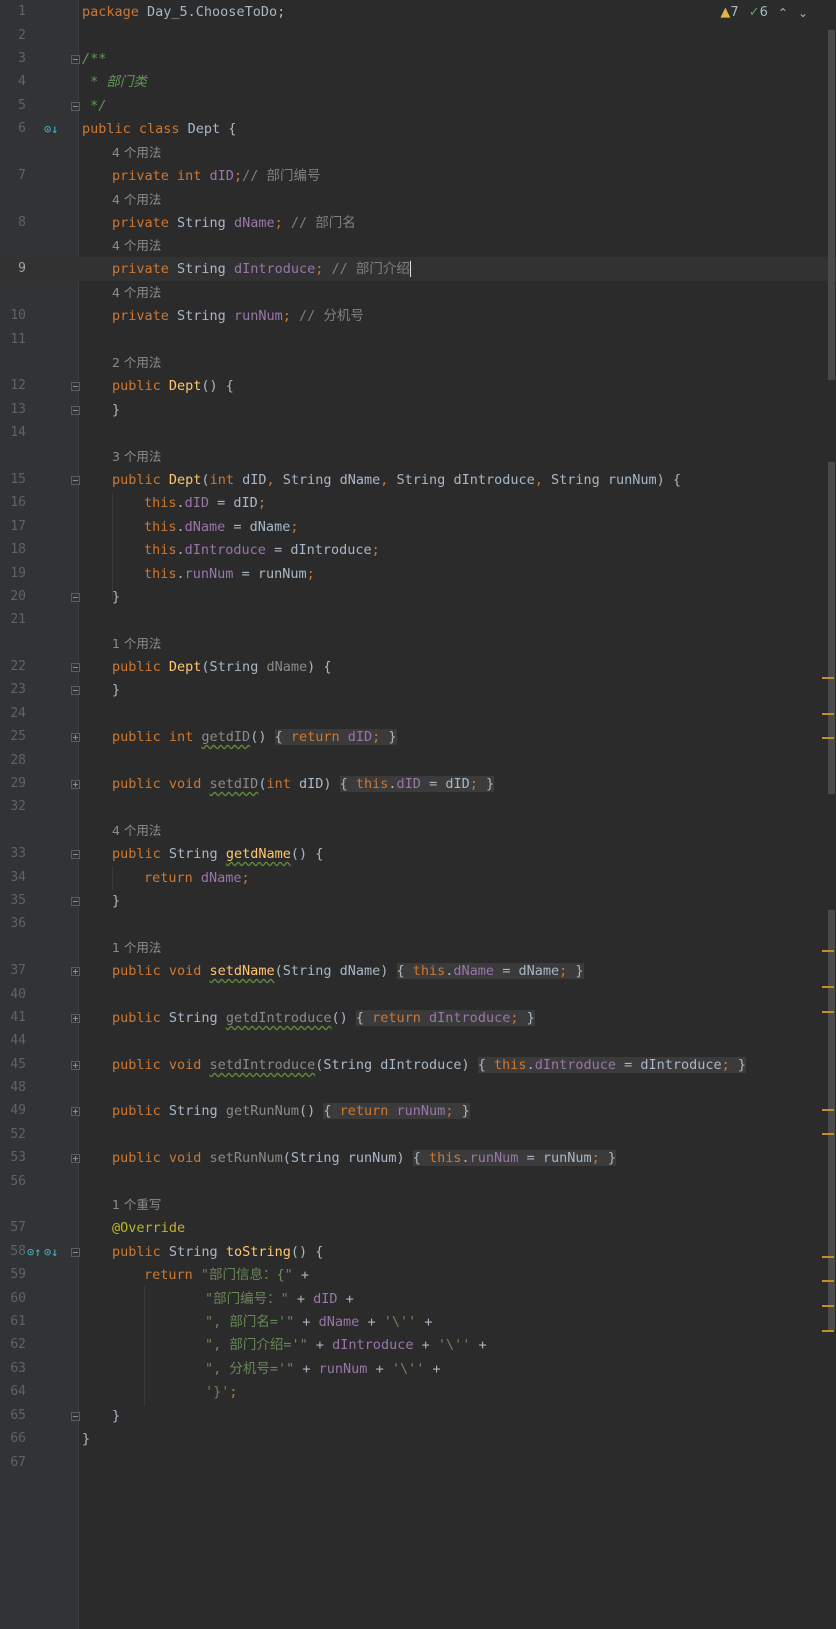 The width and height of the screenshot is (836, 1629). Describe the element at coordinates (418, 1275) in the screenshot. I see `code-line: 59 return "部门信息：{" +` at that location.